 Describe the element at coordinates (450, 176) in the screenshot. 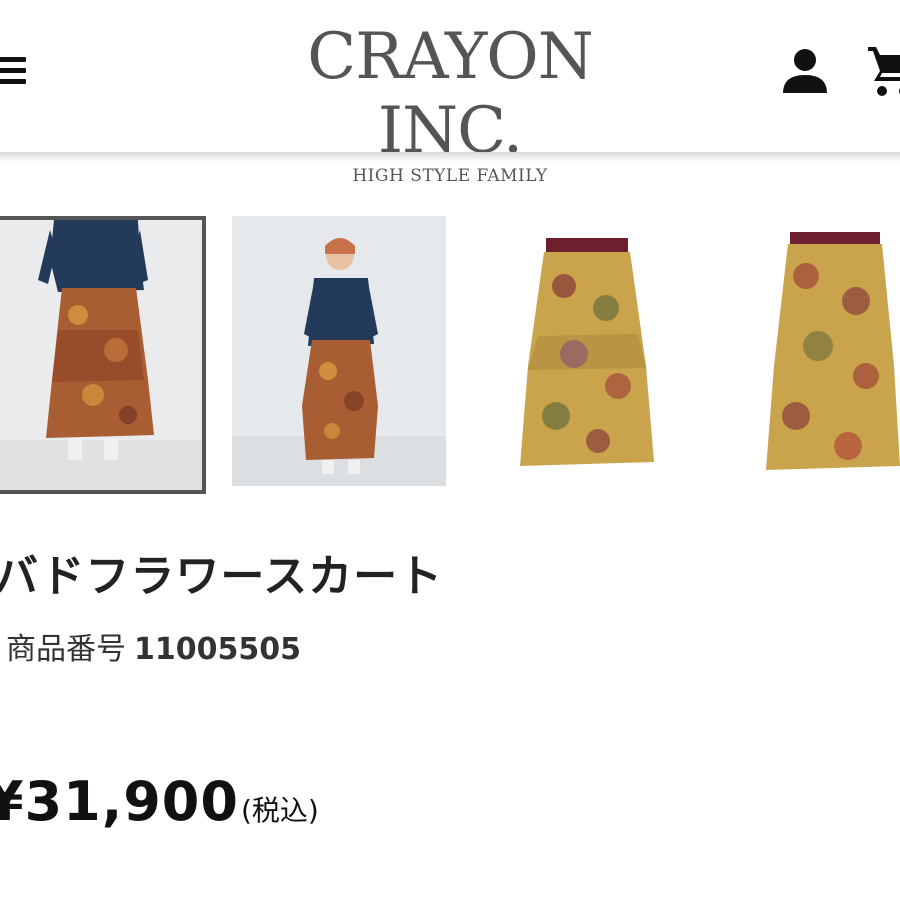

I see `logo-tagline: HIGH STYLE FAMILY` at that location.